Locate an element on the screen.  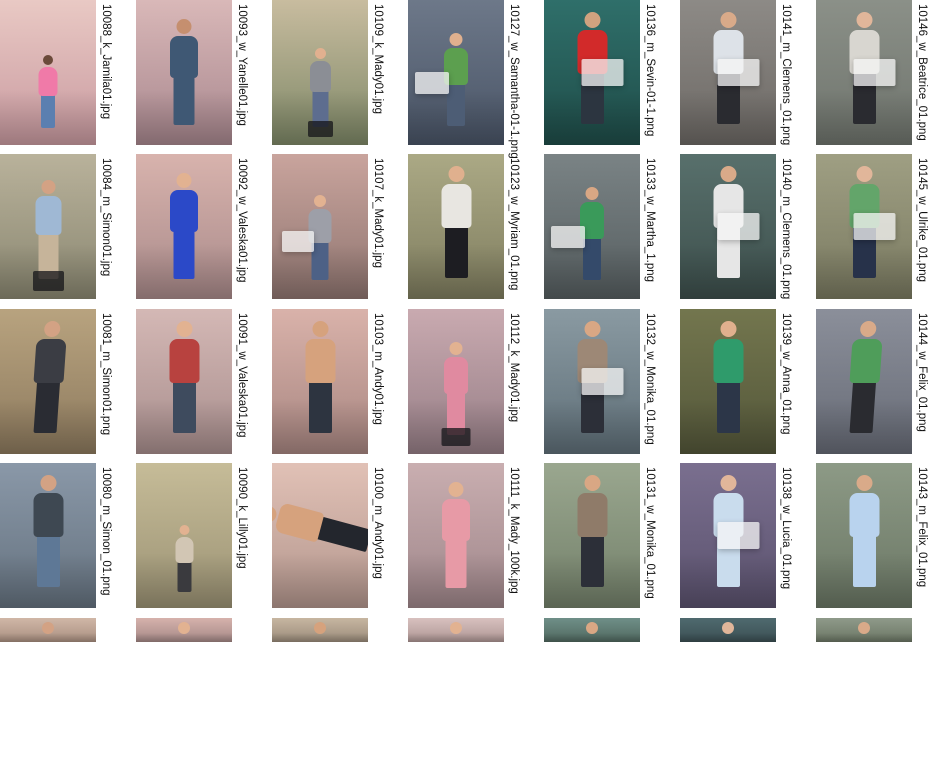
thumbnail-cell: 10132_w_Monika_01.png is located at coordinates (612, 381).